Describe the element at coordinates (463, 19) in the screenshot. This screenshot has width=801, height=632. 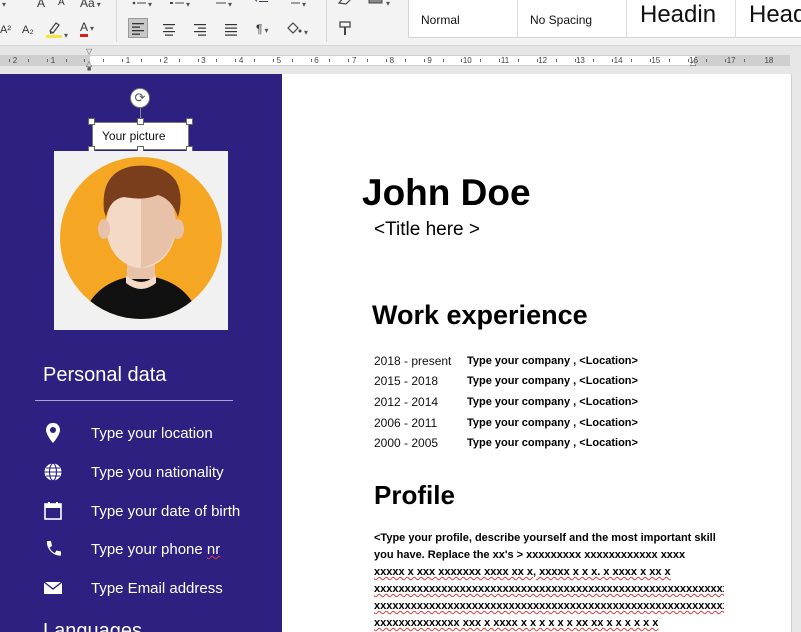
I see `style-normal: Normal` at that location.